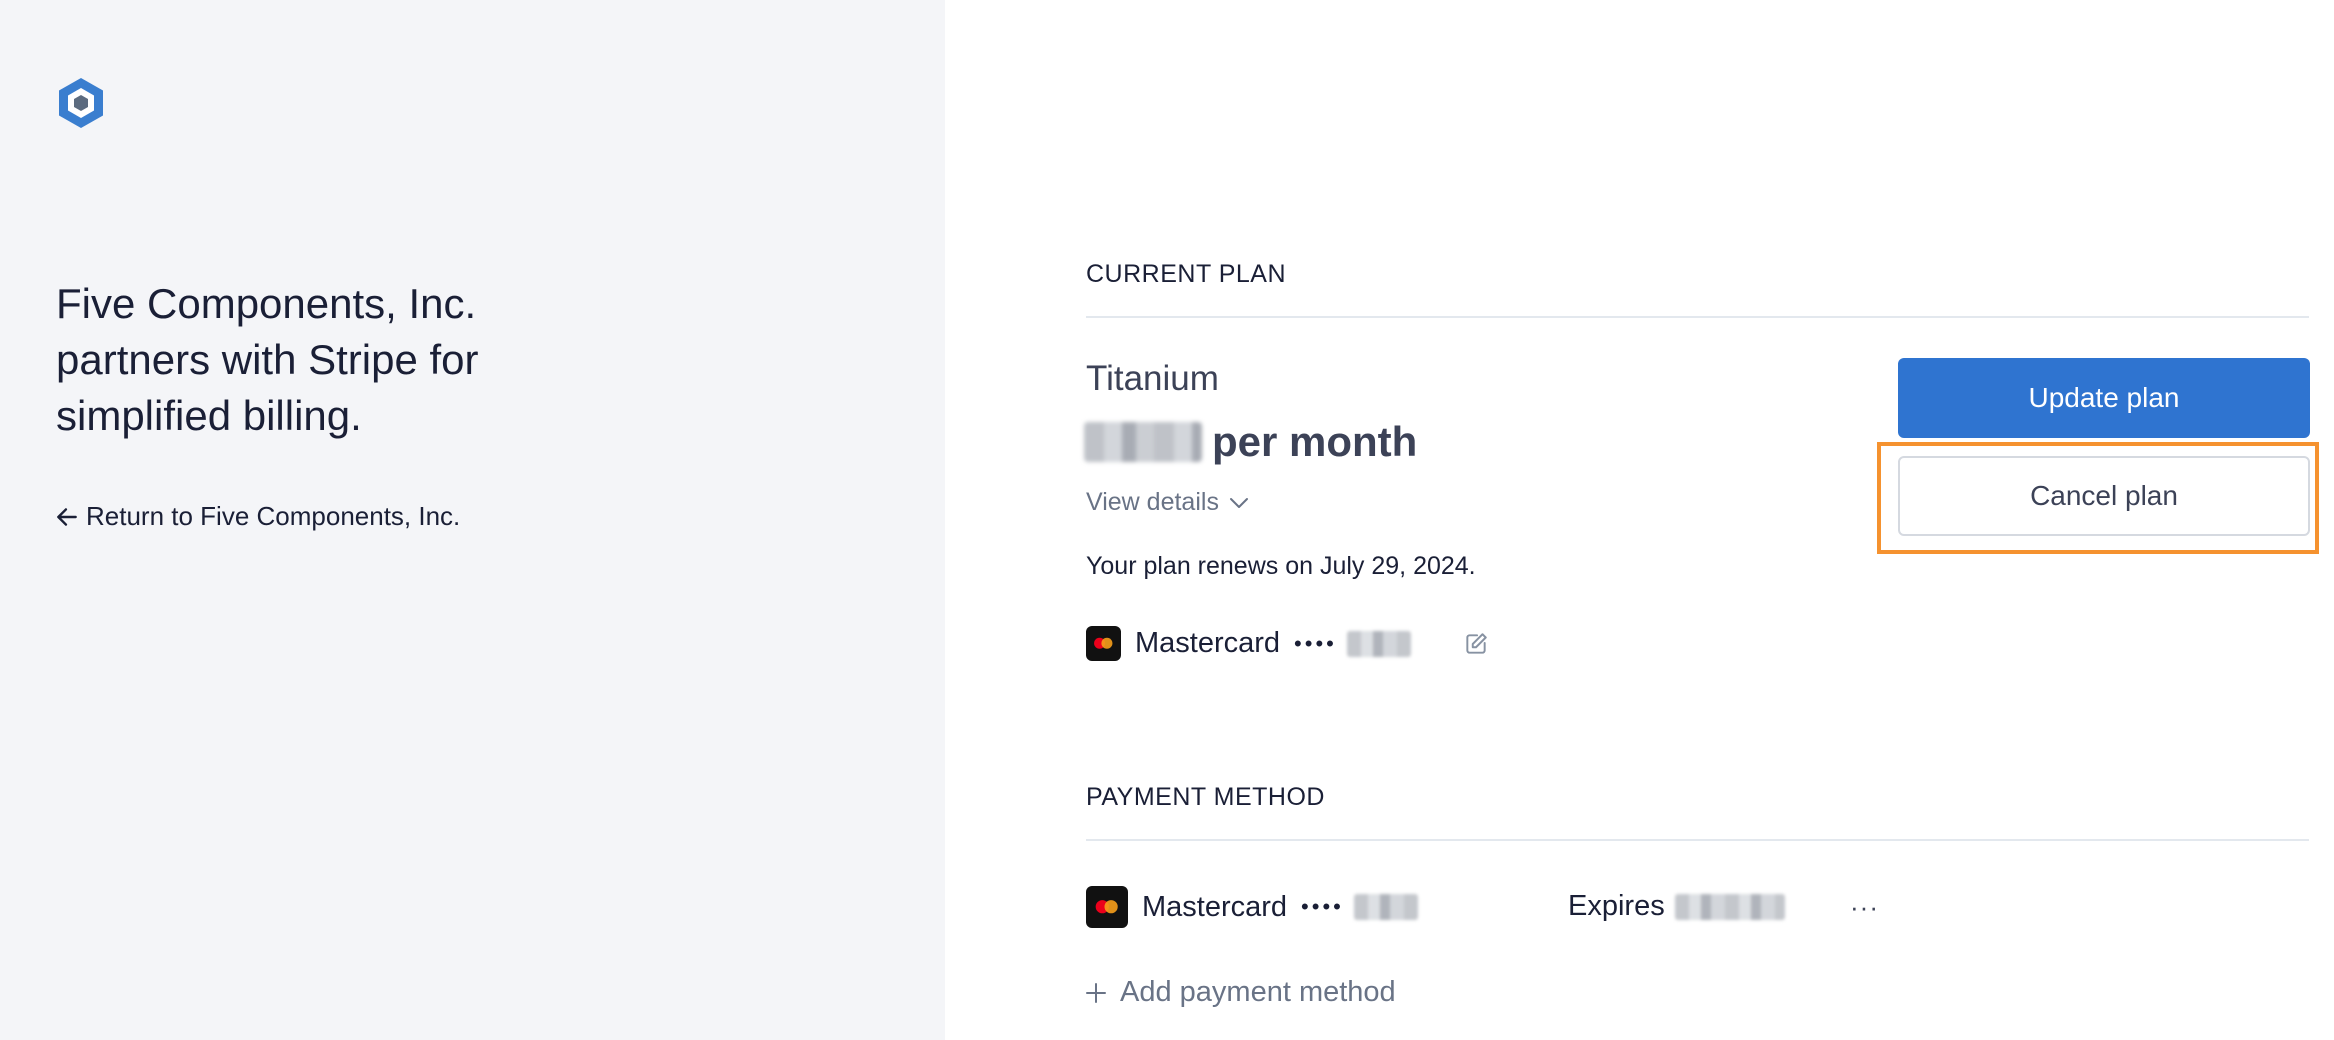  What do you see at coordinates (1616, 906) in the screenshot?
I see `expires-label: Expires` at bounding box center [1616, 906].